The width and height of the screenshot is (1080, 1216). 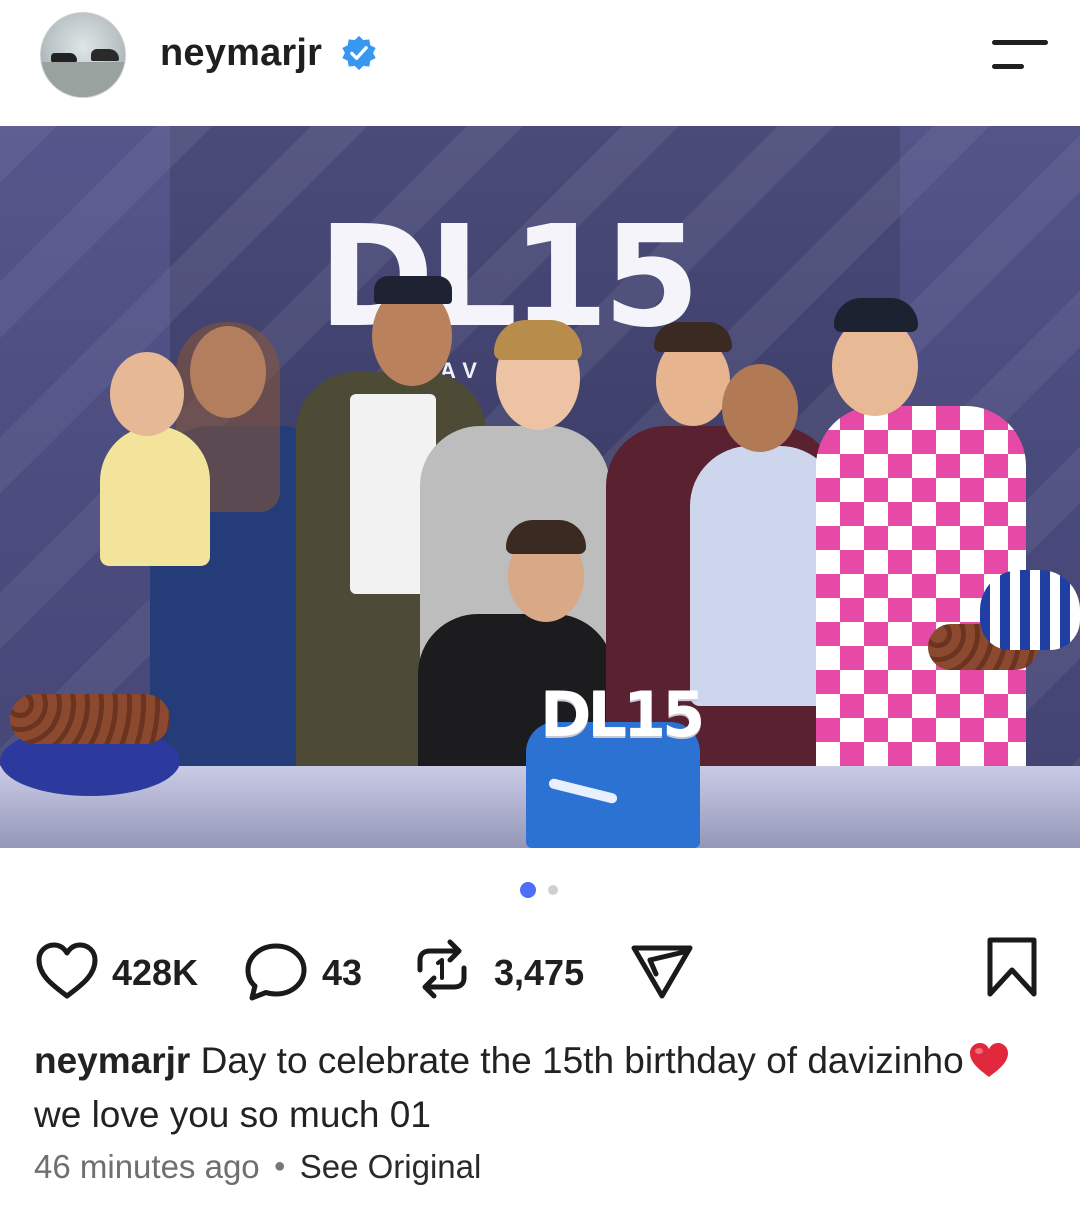 I want to click on see-original-link: See Original, so click(x=391, y=1166).